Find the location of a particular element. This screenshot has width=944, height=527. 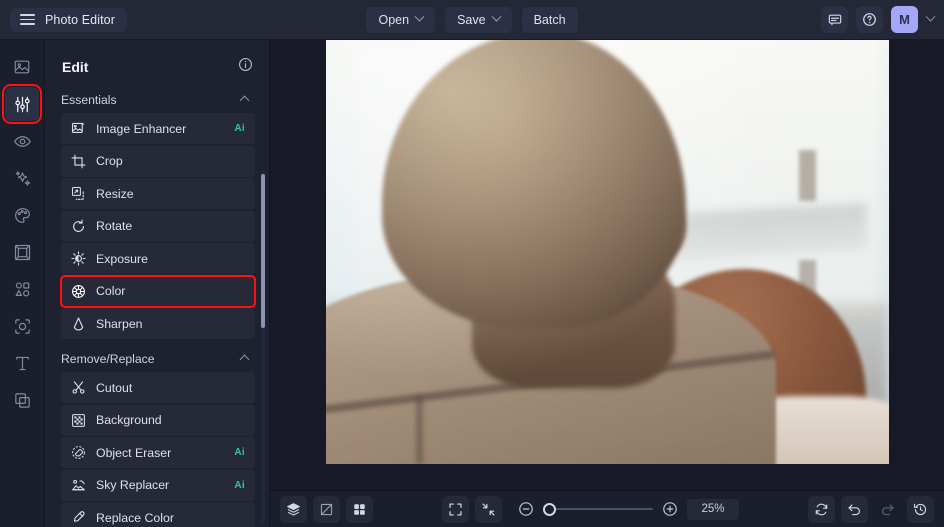

rail-item-adjust is located at coordinates (22, 104).